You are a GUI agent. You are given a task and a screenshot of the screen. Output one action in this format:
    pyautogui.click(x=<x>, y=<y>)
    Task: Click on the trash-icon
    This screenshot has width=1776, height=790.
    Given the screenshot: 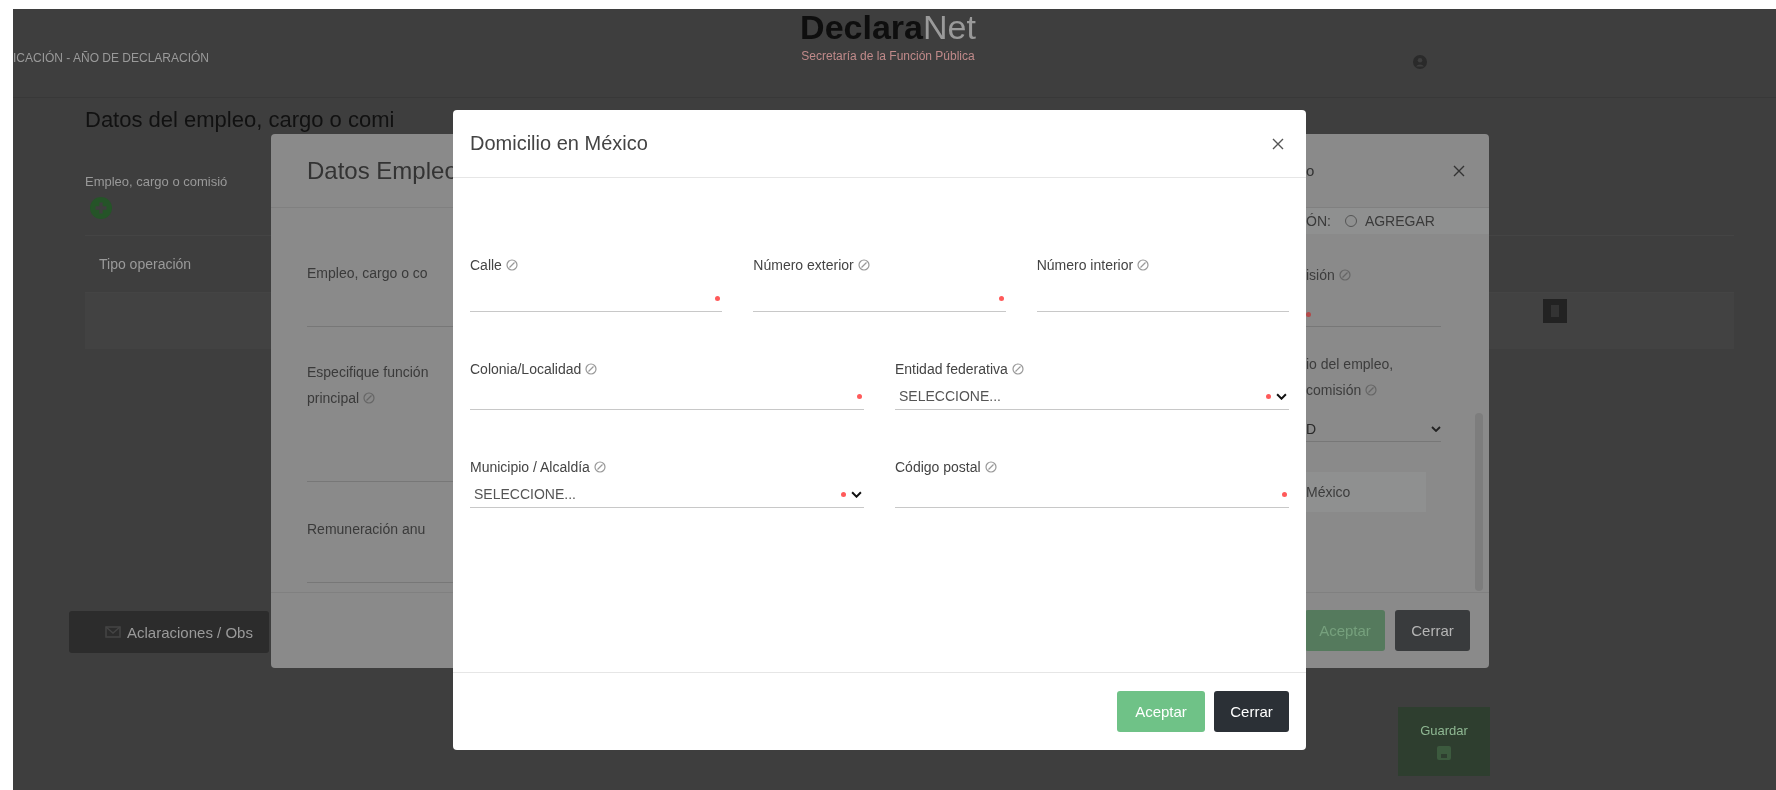 What is the action you would take?
    pyautogui.click(x=1555, y=311)
    